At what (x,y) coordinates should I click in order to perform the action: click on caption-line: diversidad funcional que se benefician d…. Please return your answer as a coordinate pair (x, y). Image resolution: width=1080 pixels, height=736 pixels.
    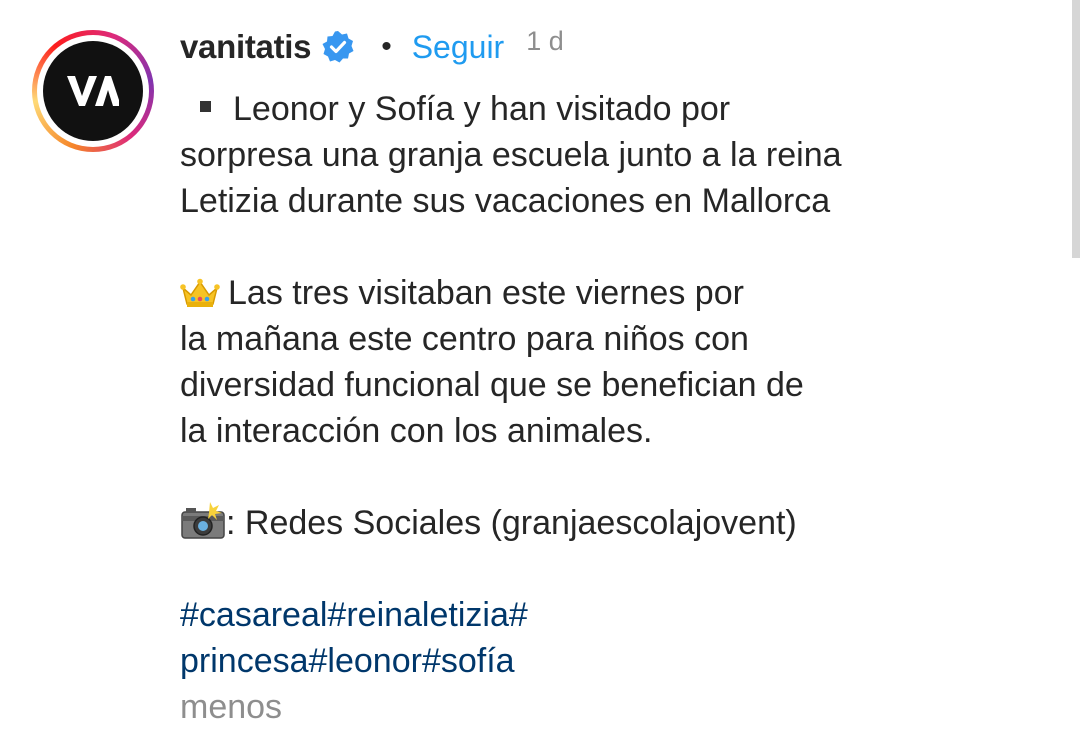
    Looking at the image, I should click on (492, 385).